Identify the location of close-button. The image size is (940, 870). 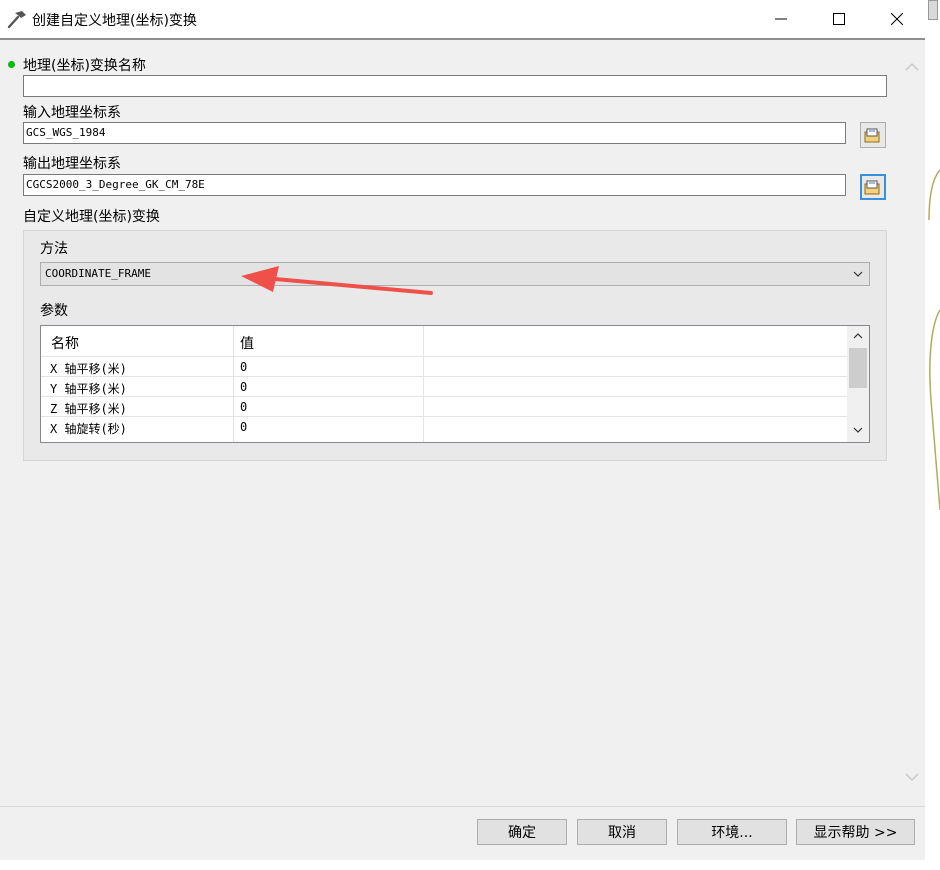
(897, 19).